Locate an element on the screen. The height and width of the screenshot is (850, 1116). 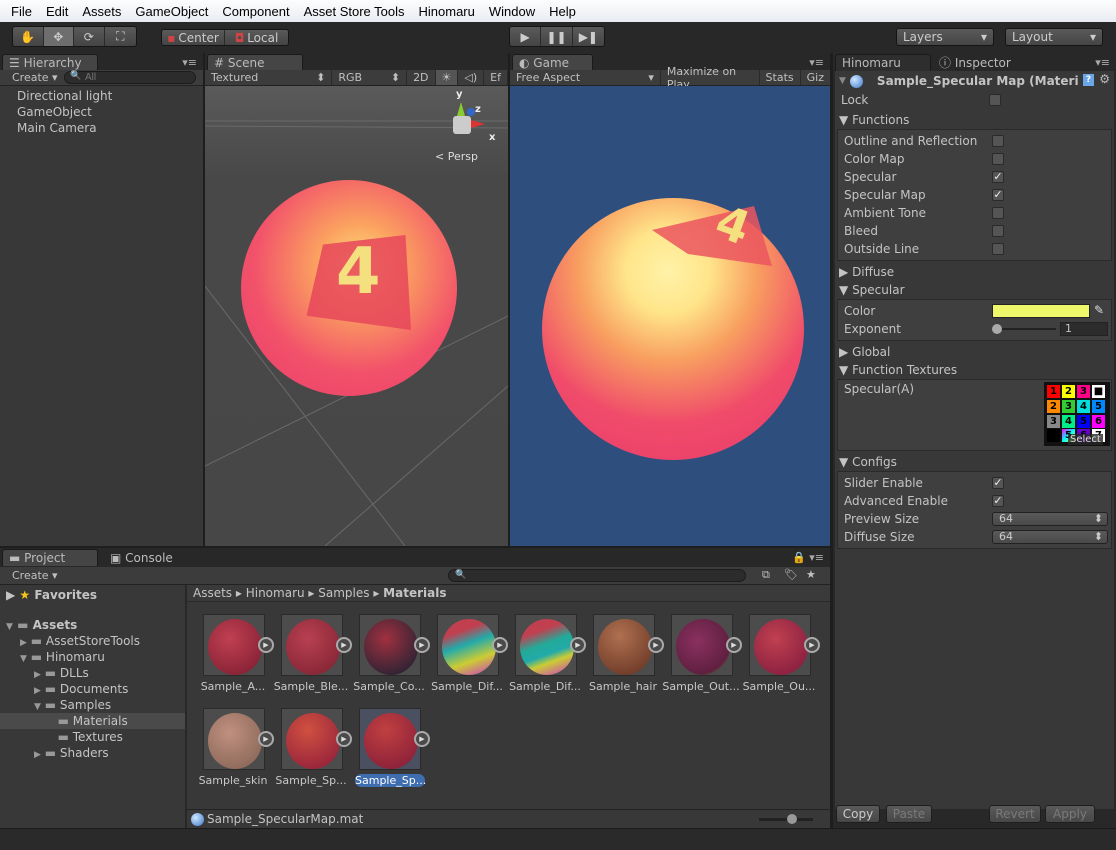
hierarchy-item: GameObject is located at coordinates (110, 112).